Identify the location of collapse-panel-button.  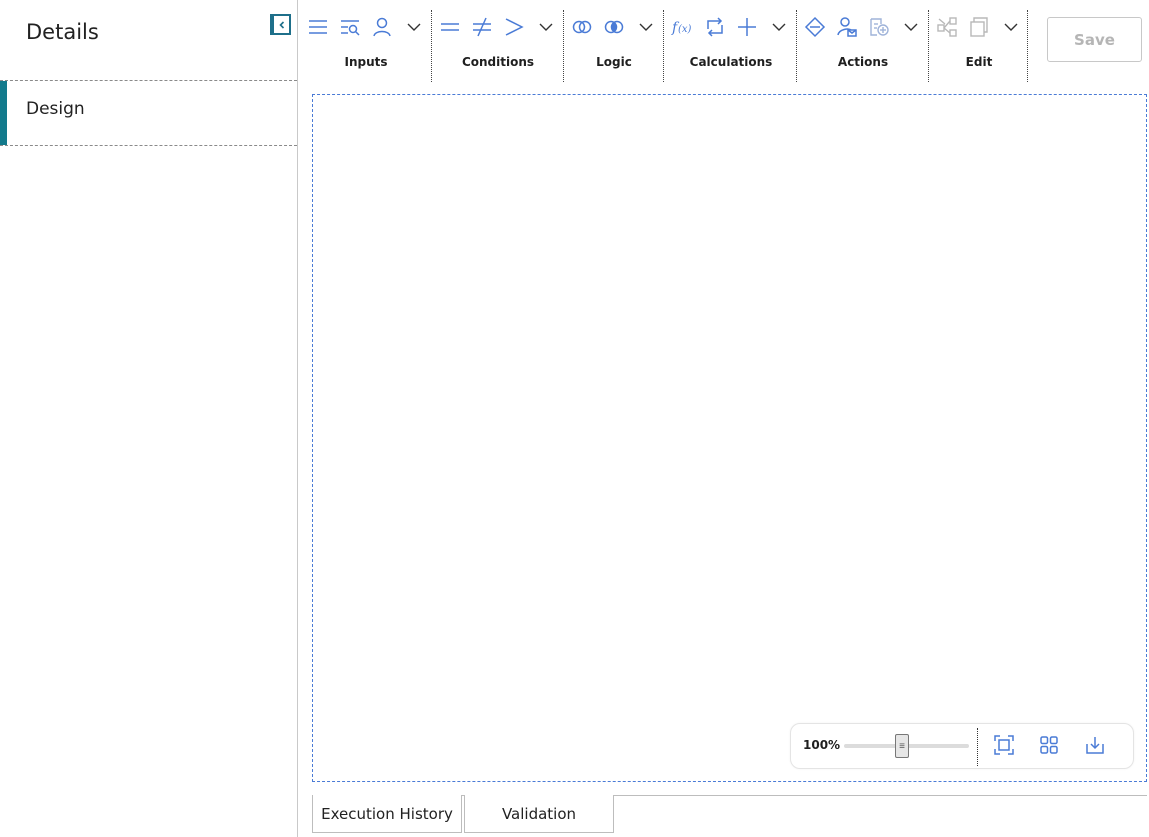
(280, 24).